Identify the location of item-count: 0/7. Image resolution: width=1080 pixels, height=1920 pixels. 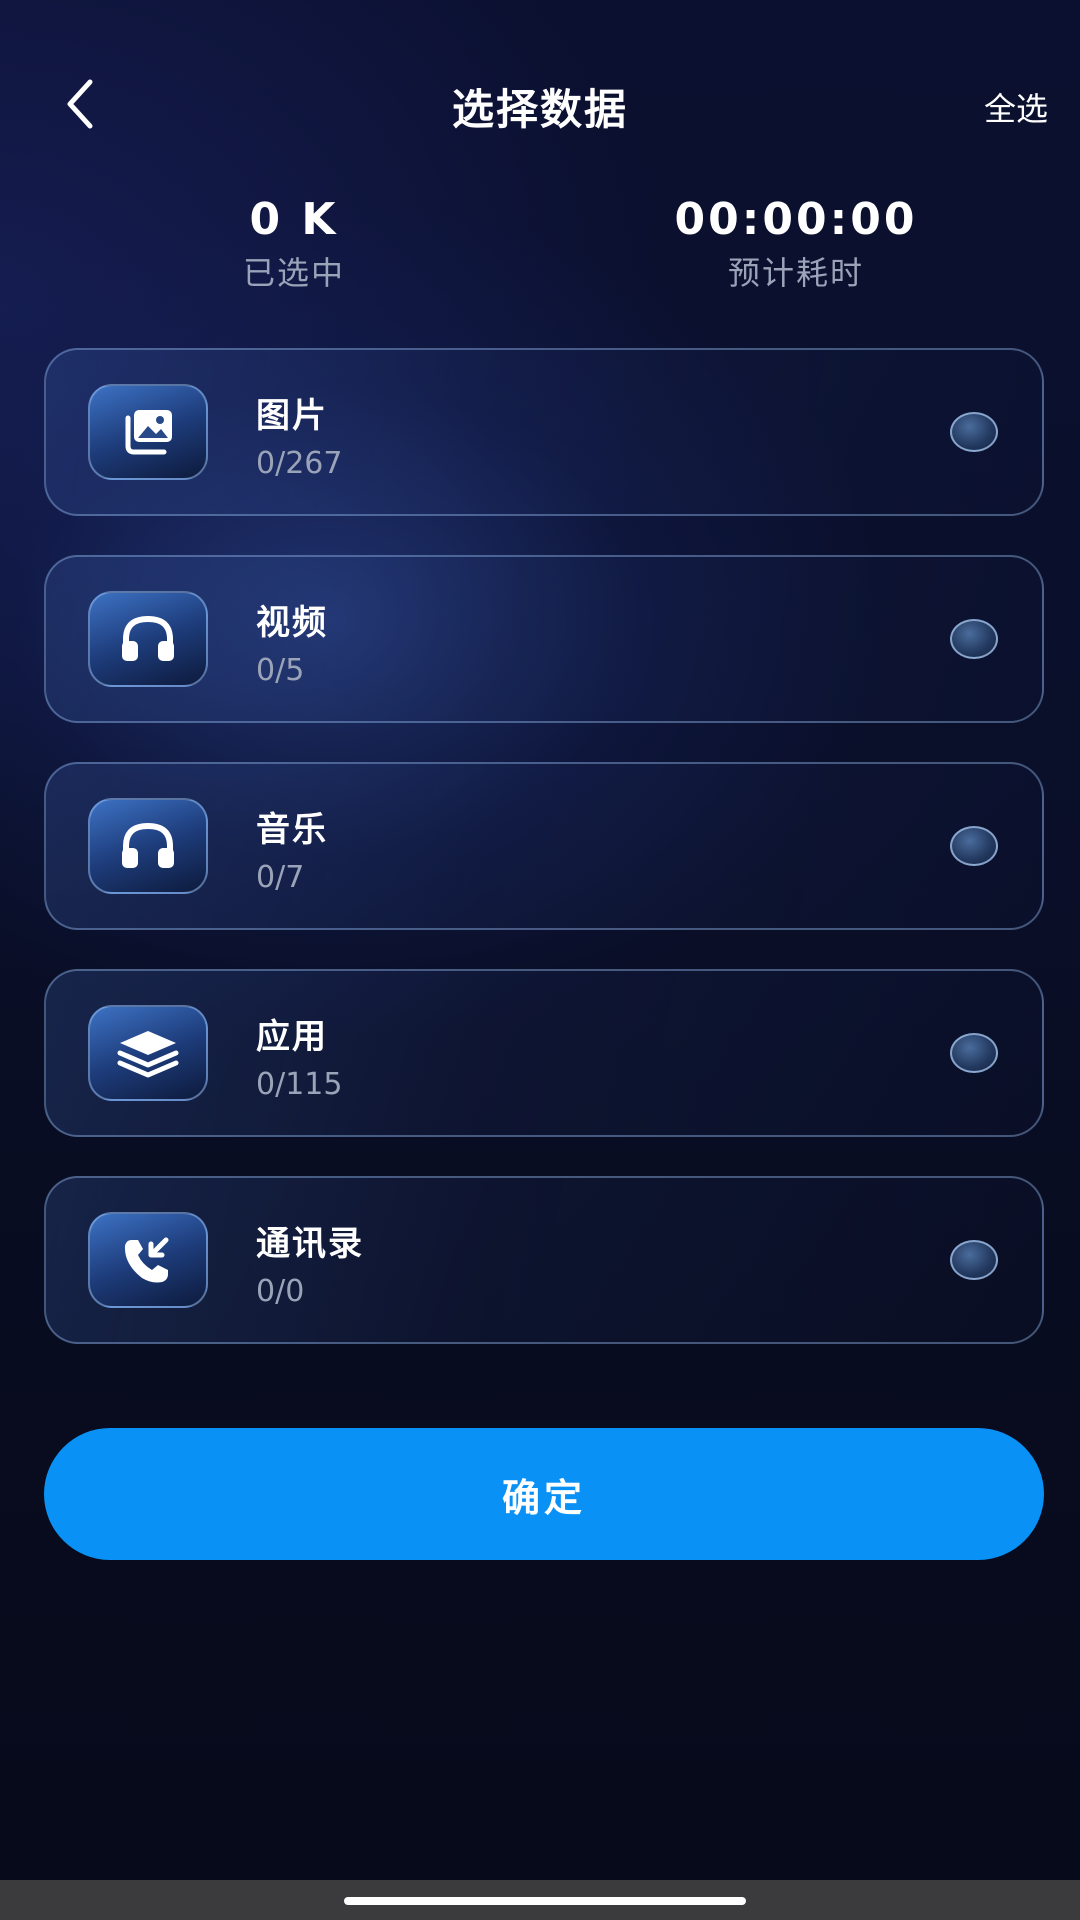
(280, 877).